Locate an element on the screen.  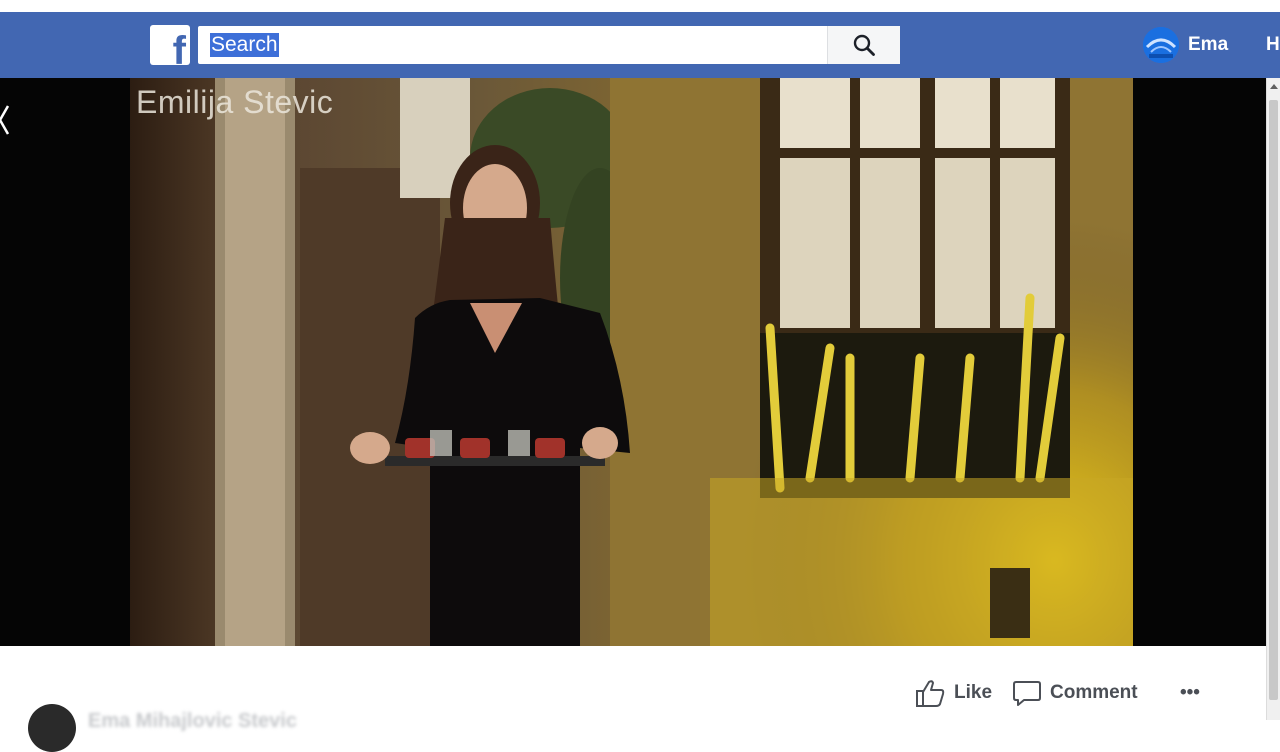
search-icon is located at coordinates (864, 45).